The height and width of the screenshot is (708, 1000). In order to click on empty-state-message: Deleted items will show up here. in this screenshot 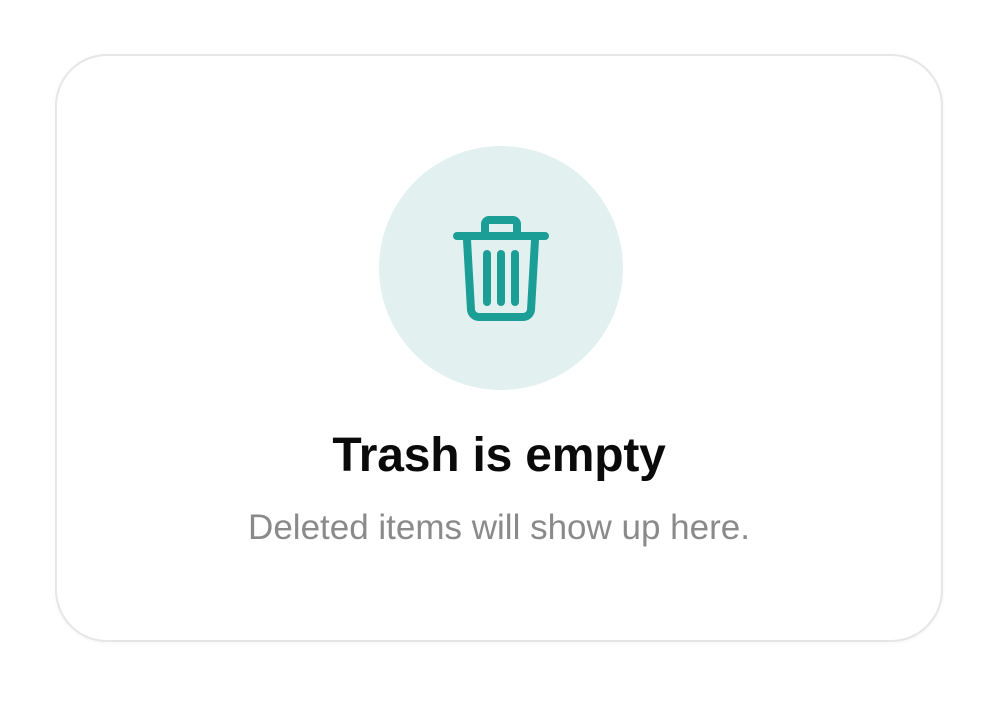, I will do `click(499, 527)`.